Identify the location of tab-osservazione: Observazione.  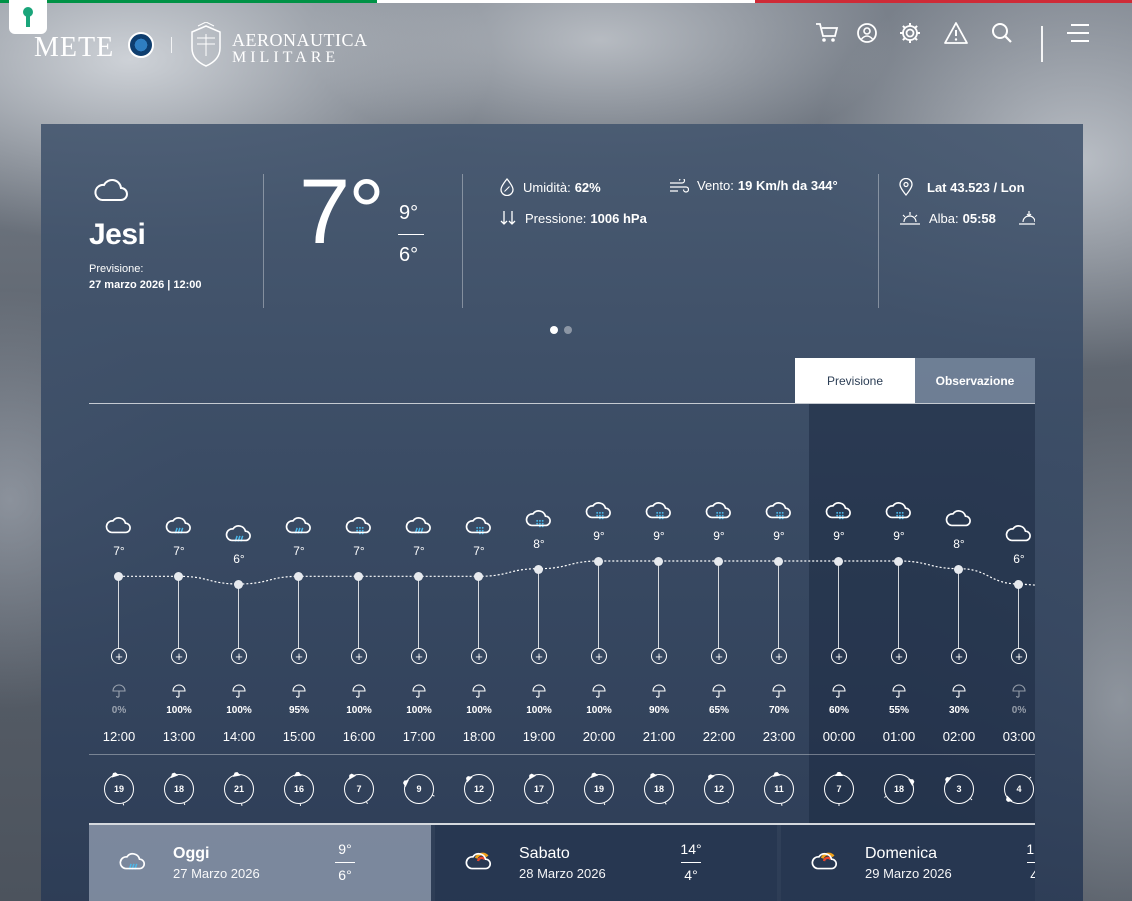
(975, 380).